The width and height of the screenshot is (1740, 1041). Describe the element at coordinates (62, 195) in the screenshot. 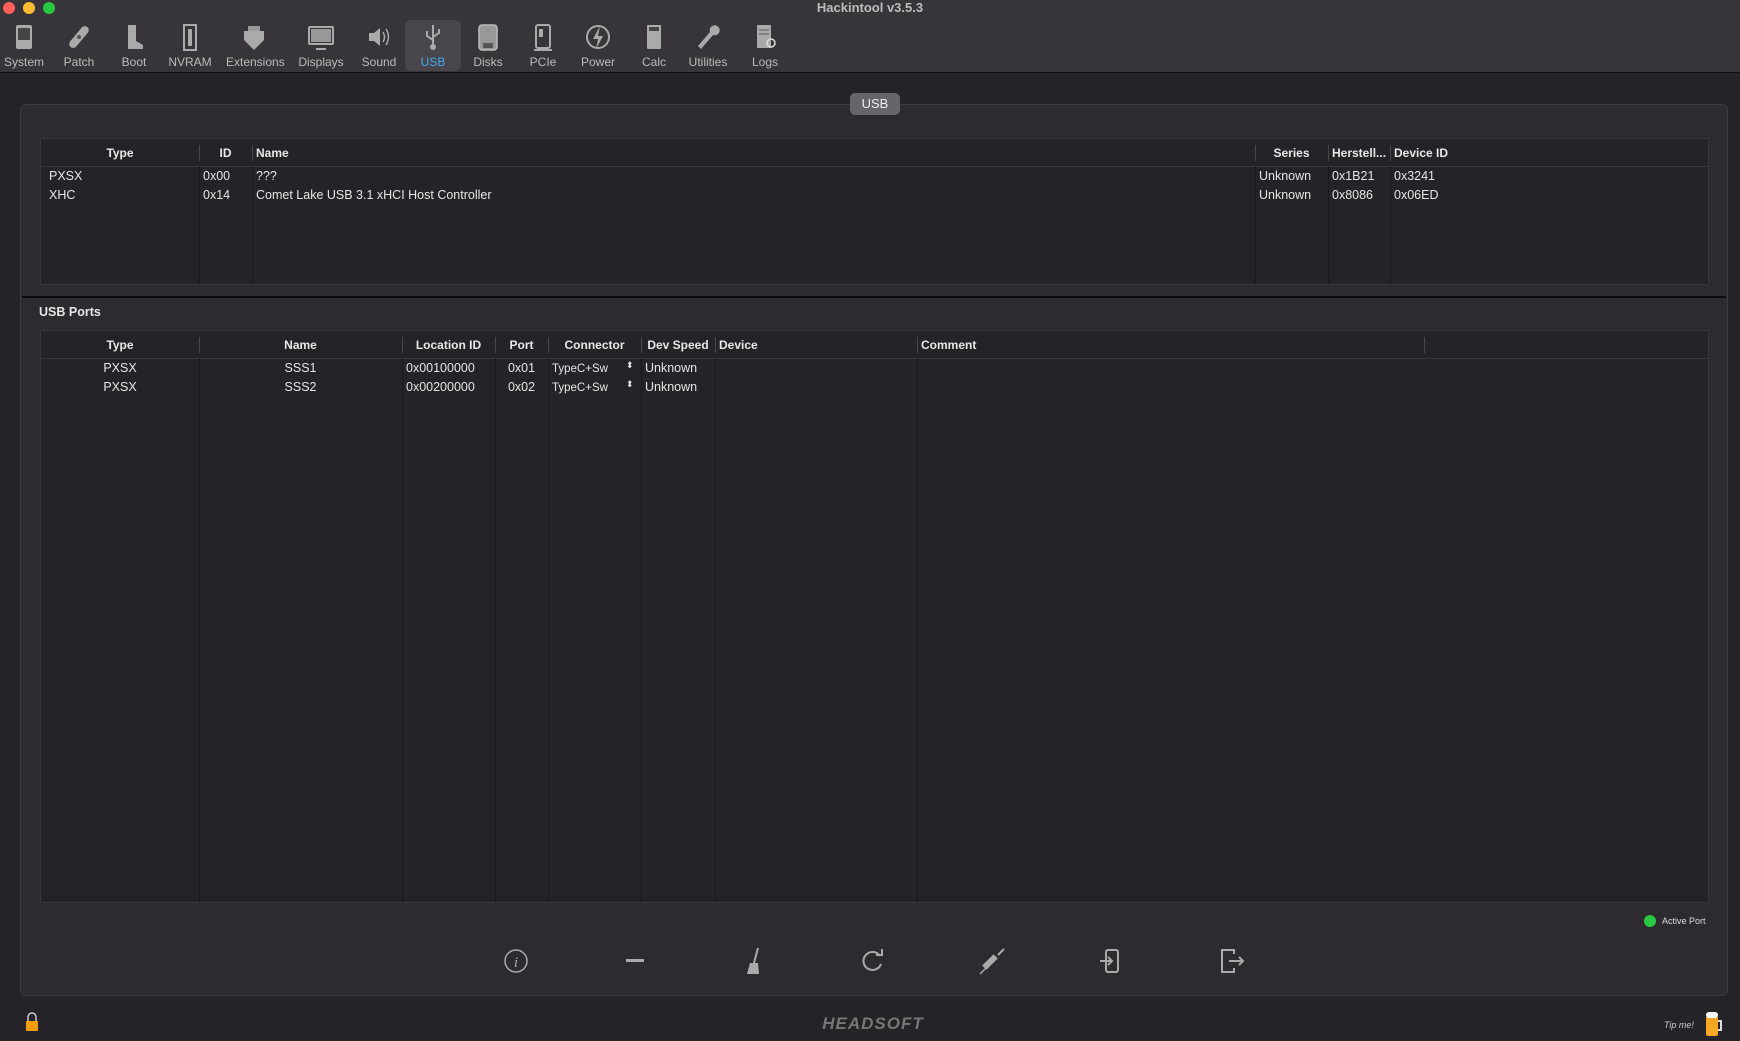

I see `table-cell: XHC` at that location.